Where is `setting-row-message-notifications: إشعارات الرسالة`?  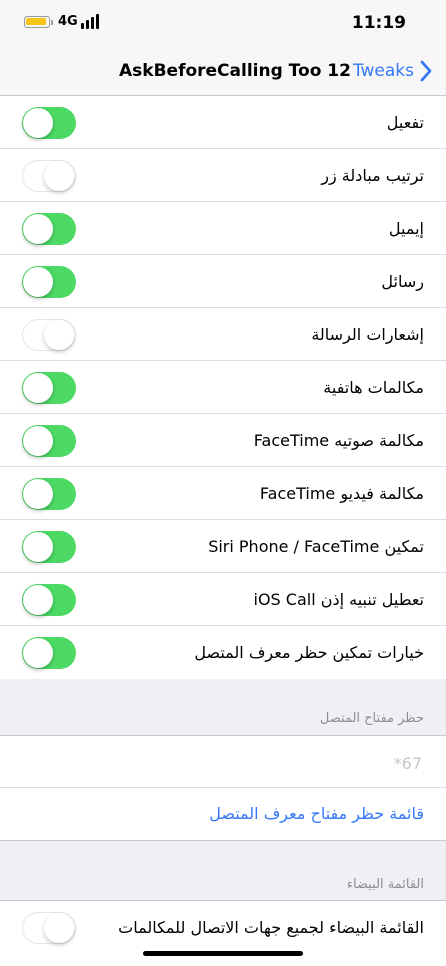
setting-row-message-notifications: إشعارات الرسالة is located at coordinates (223, 334).